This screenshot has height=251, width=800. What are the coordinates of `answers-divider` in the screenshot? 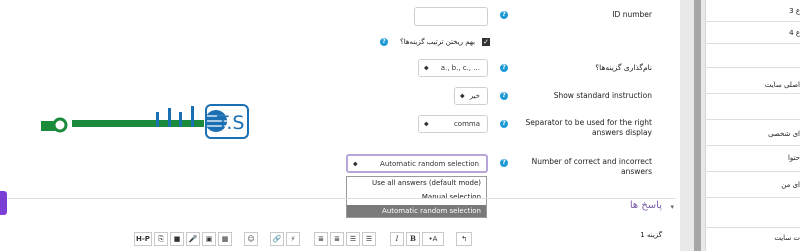 It's located at (342, 198).